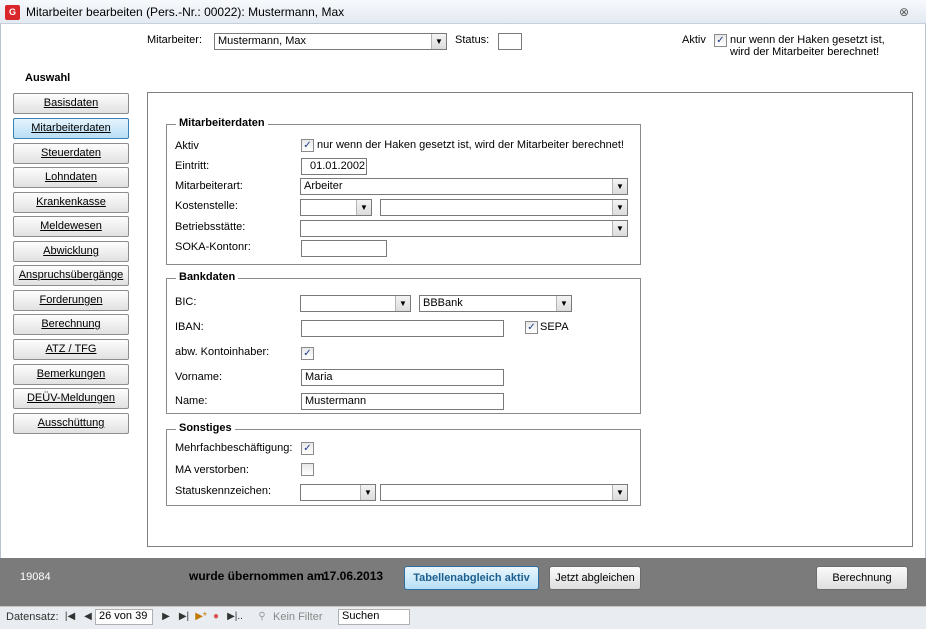  Describe the element at coordinates (307, 145) in the screenshot. I see `aktiv-checkbox: ✓` at that location.